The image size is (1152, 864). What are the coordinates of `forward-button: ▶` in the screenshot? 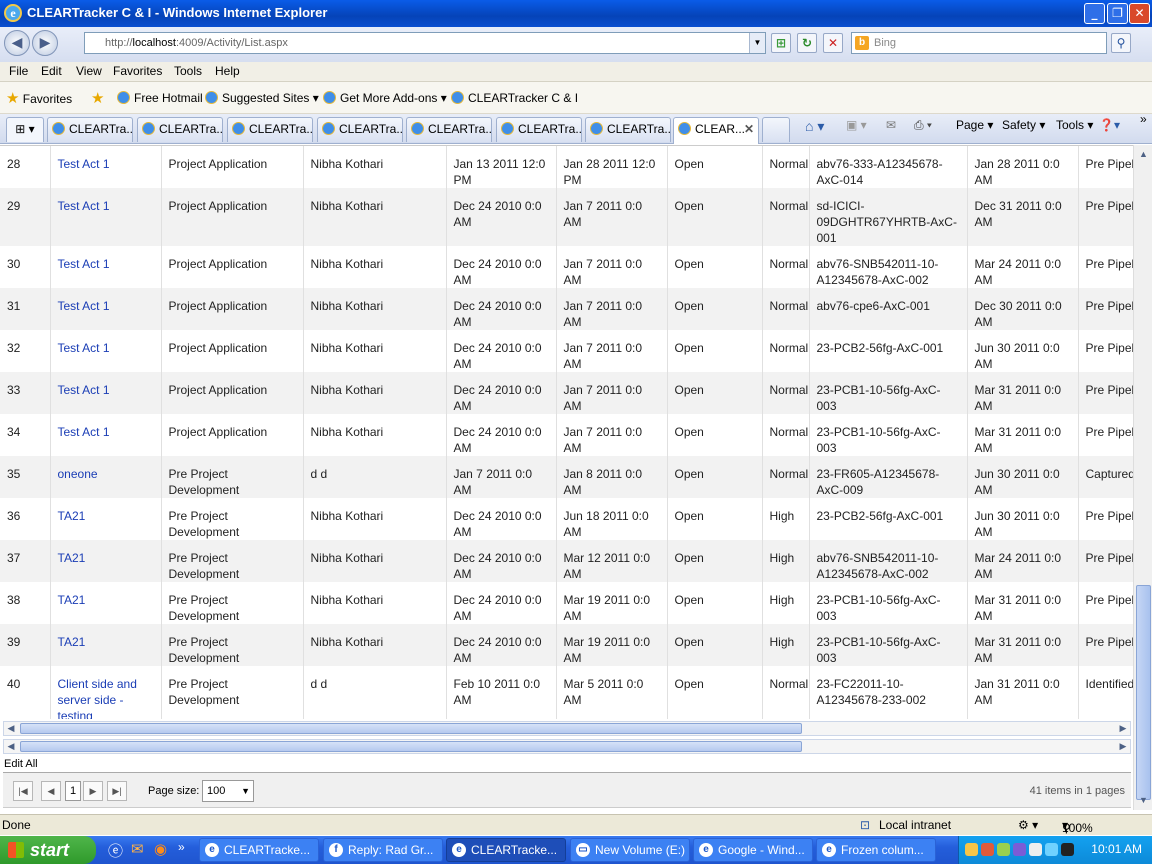 It's located at (45, 43).